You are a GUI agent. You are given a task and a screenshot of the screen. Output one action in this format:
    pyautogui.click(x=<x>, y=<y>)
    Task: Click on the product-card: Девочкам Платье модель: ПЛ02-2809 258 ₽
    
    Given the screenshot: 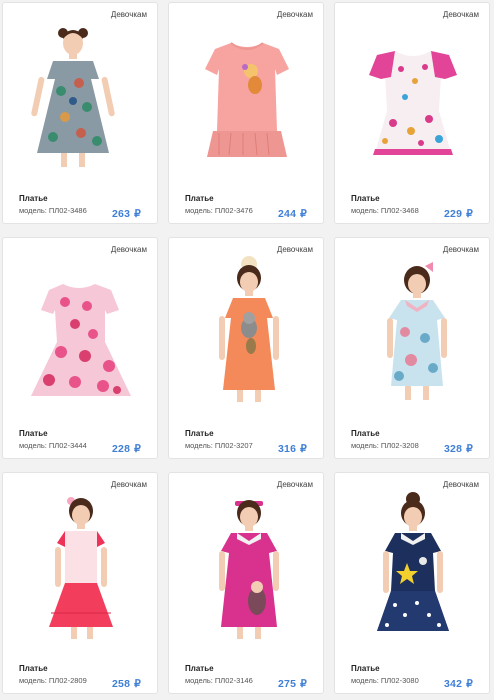 What is the action you would take?
    pyautogui.click(x=80, y=583)
    